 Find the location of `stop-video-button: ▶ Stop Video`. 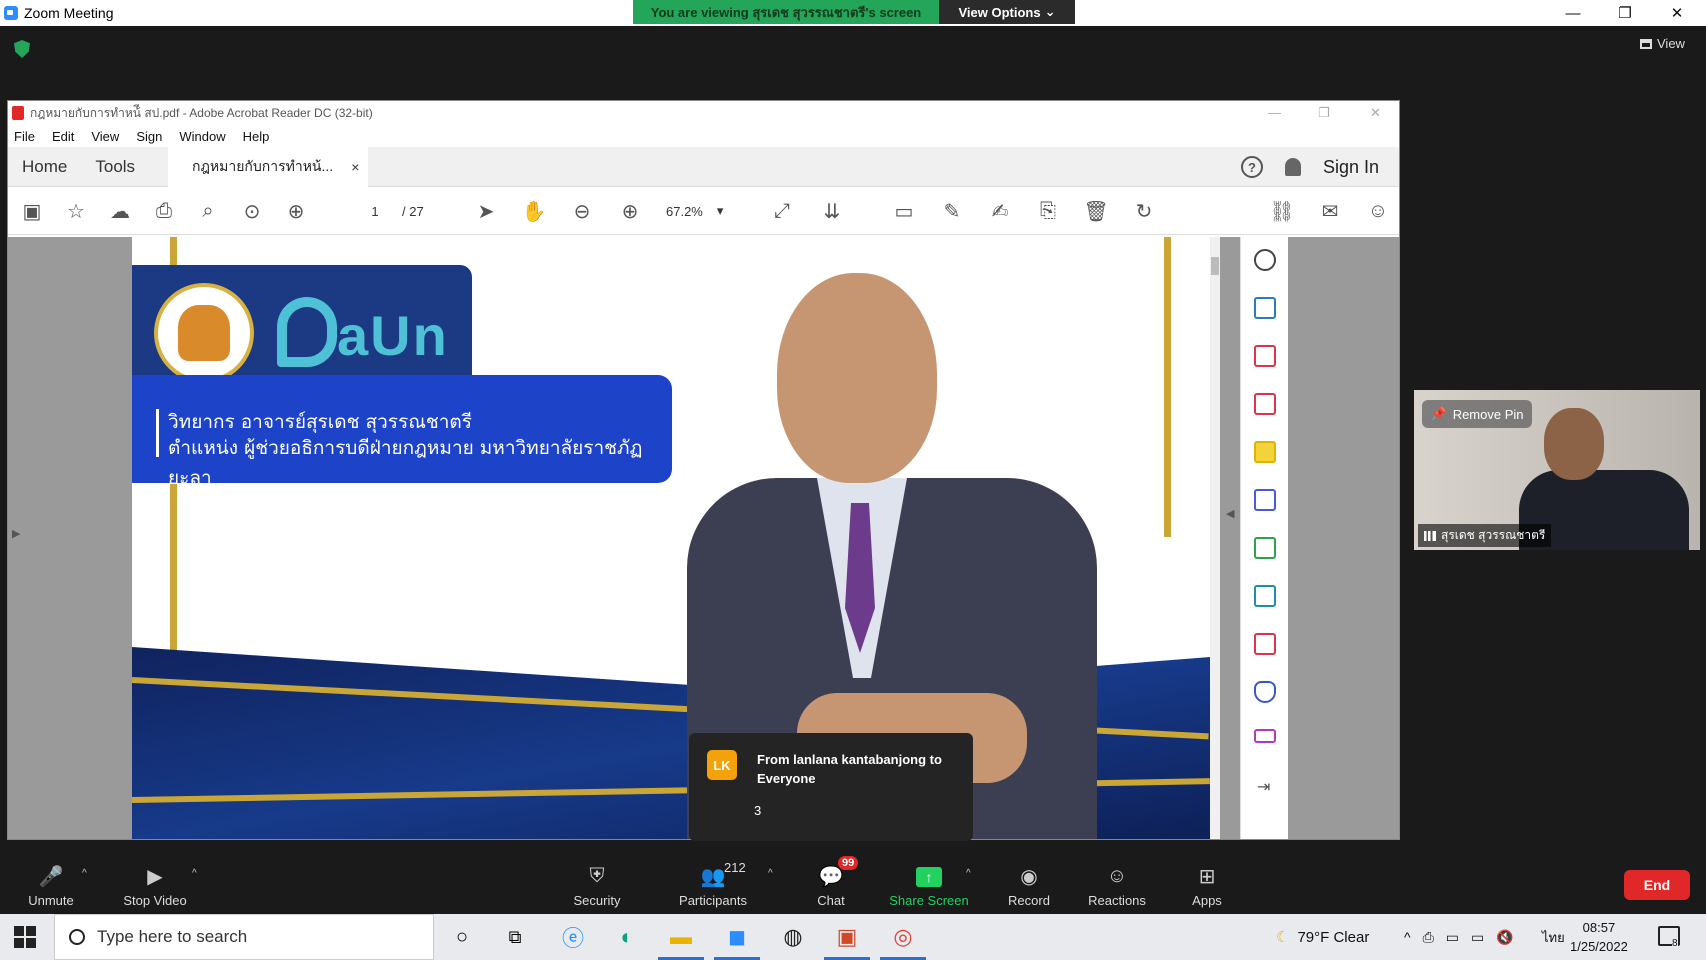

stop-video-button: ▶ Stop Video is located at coordinates (155, 883).